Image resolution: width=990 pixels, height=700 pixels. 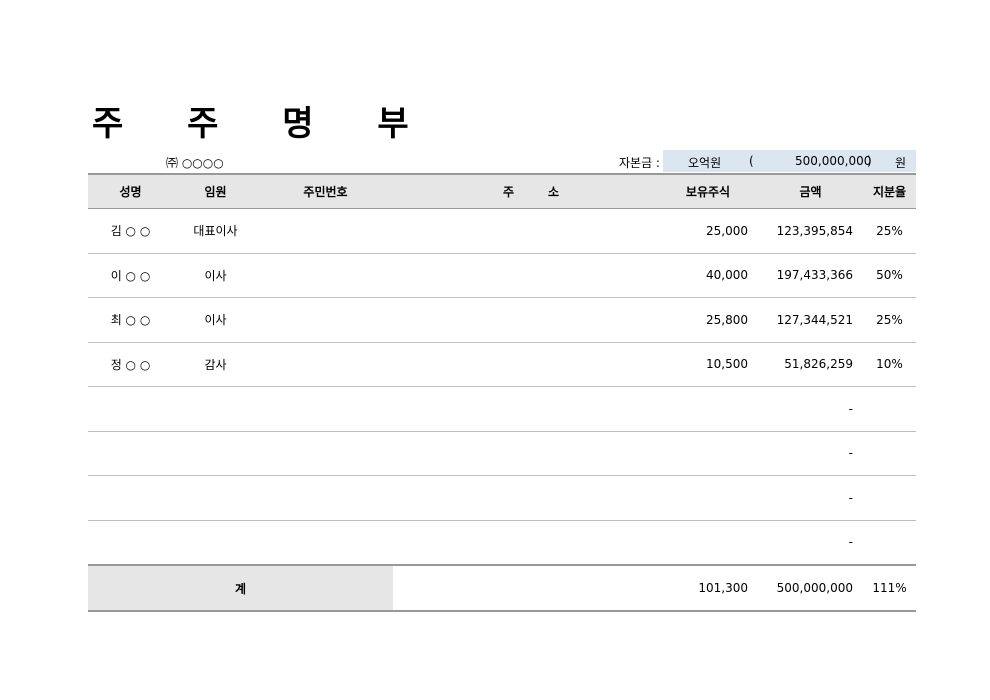 What do you see at coordinates (509, 192) in the screenshot?
I see `header-address-1: 주` at bounding box center [509, 192].